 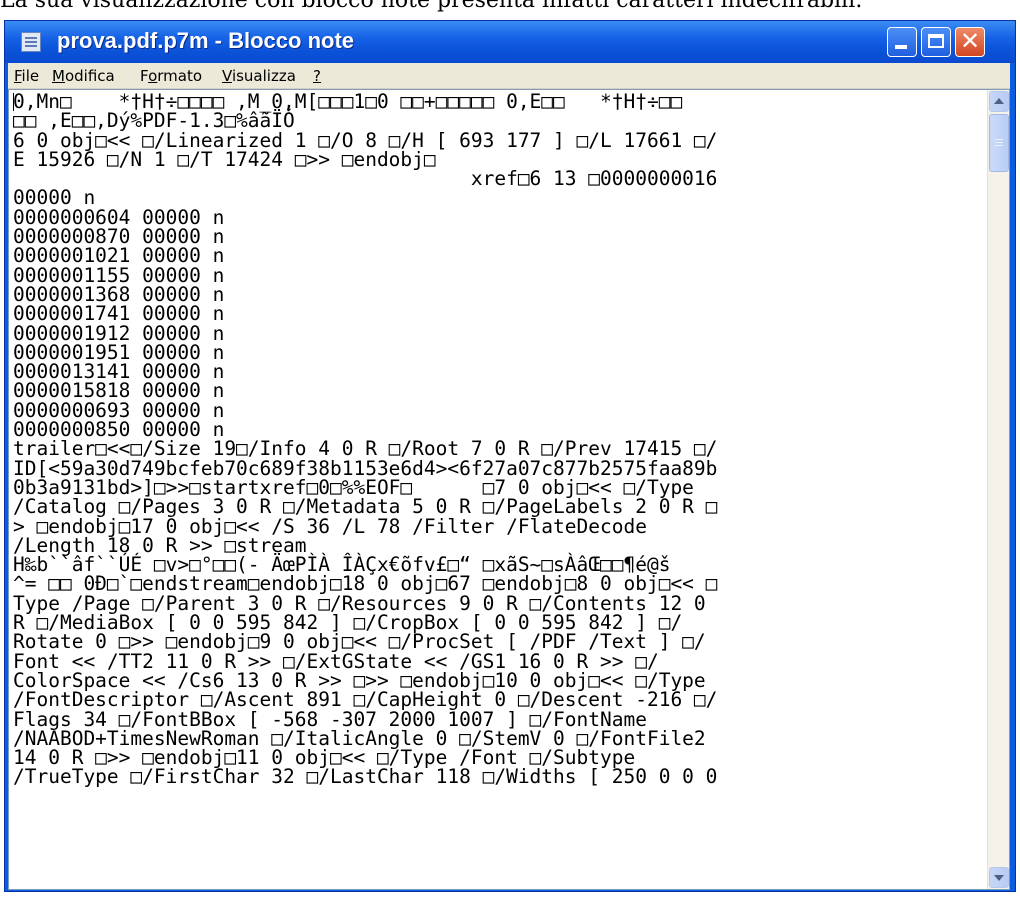 What do you see at coordinates (26, 76) in the screenshot?
I see `menu-file: File` at bounding box center [26, 76].